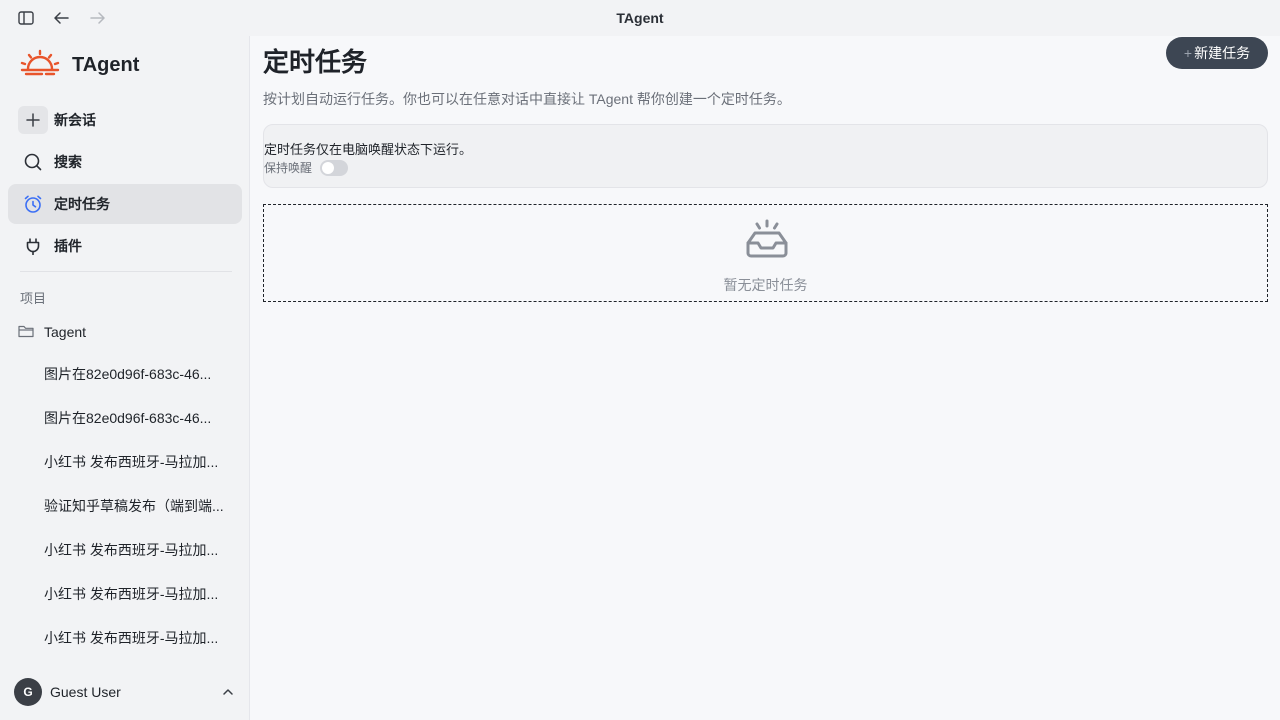 The image size is (1280, 720). I want to click on search-icon, so click(33, 162).